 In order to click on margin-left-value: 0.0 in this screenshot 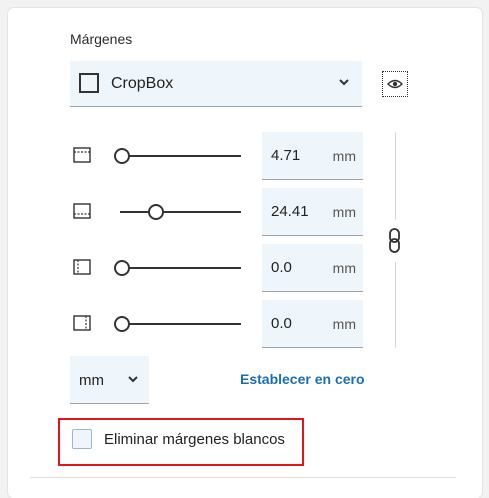, I will do `click(281, 267)`.